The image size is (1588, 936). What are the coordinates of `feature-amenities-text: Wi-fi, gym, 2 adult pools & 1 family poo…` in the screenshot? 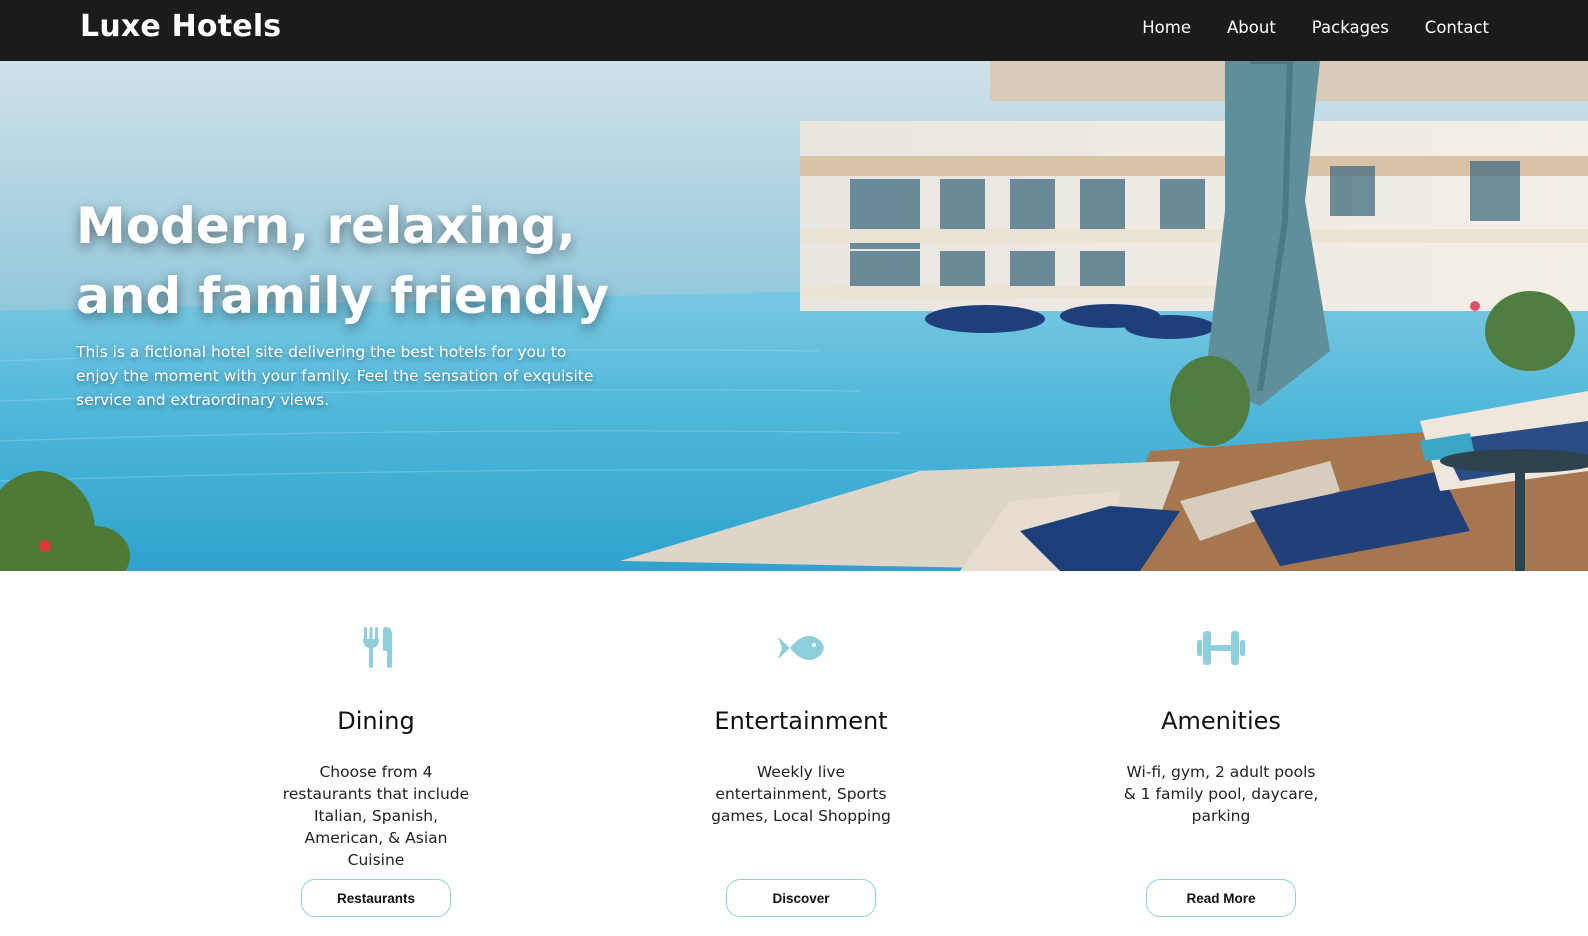 It's located at (1221, 794).